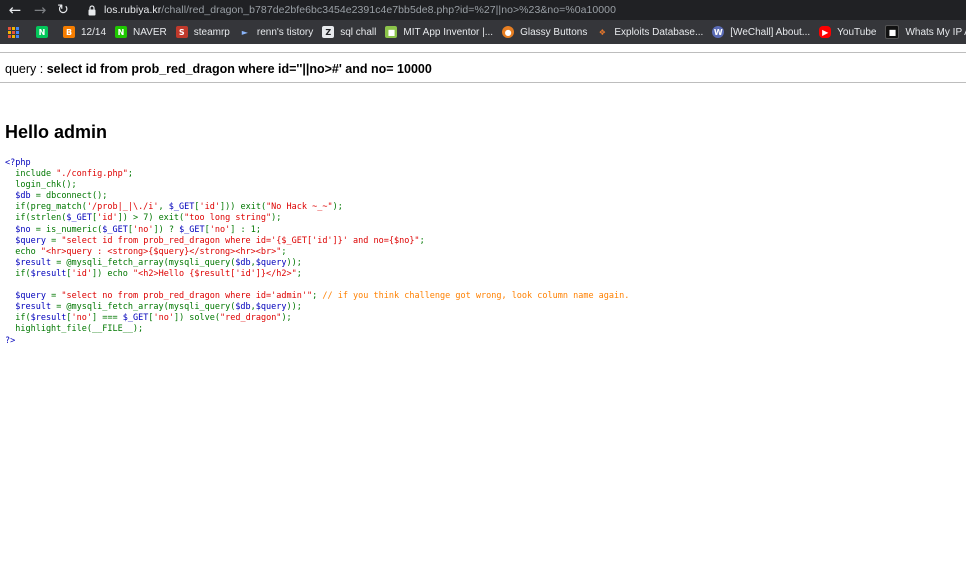  Describe the element at coordinates (358, 32) in the screenshot. I see `bookmark-label: sql chall` at that location.